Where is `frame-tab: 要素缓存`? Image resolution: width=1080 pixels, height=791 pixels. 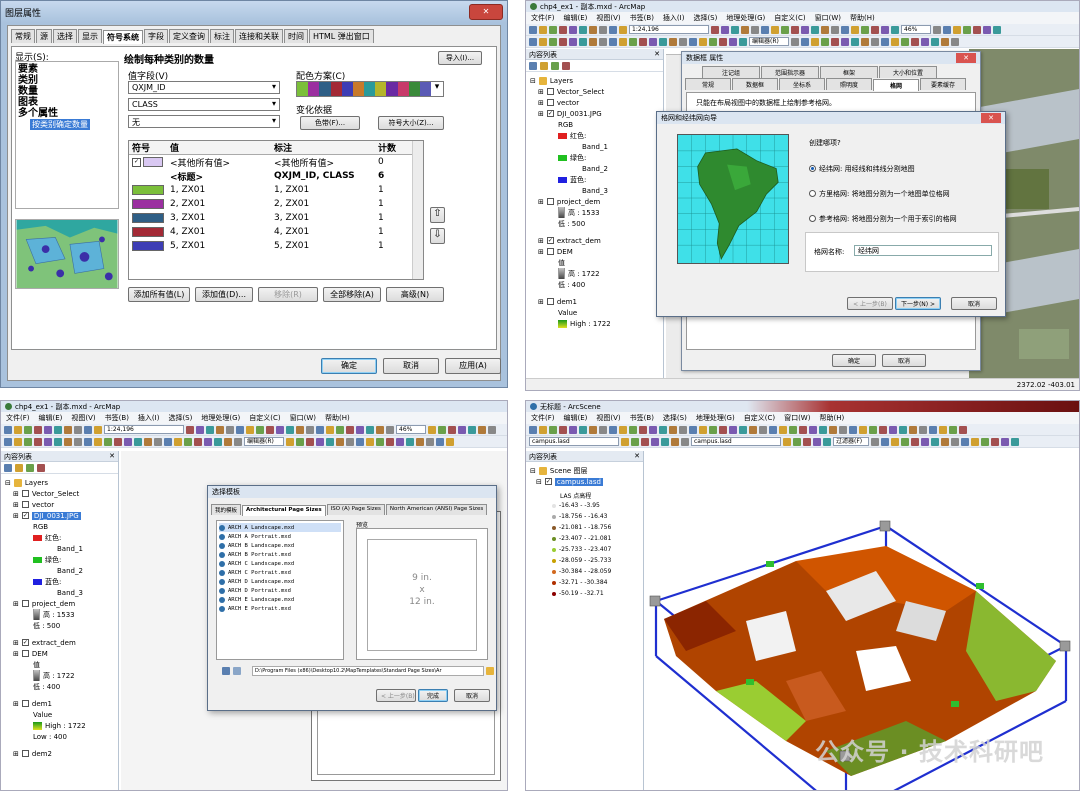 frame-tab: 要素缓存 is located at coordinates (943, 84).